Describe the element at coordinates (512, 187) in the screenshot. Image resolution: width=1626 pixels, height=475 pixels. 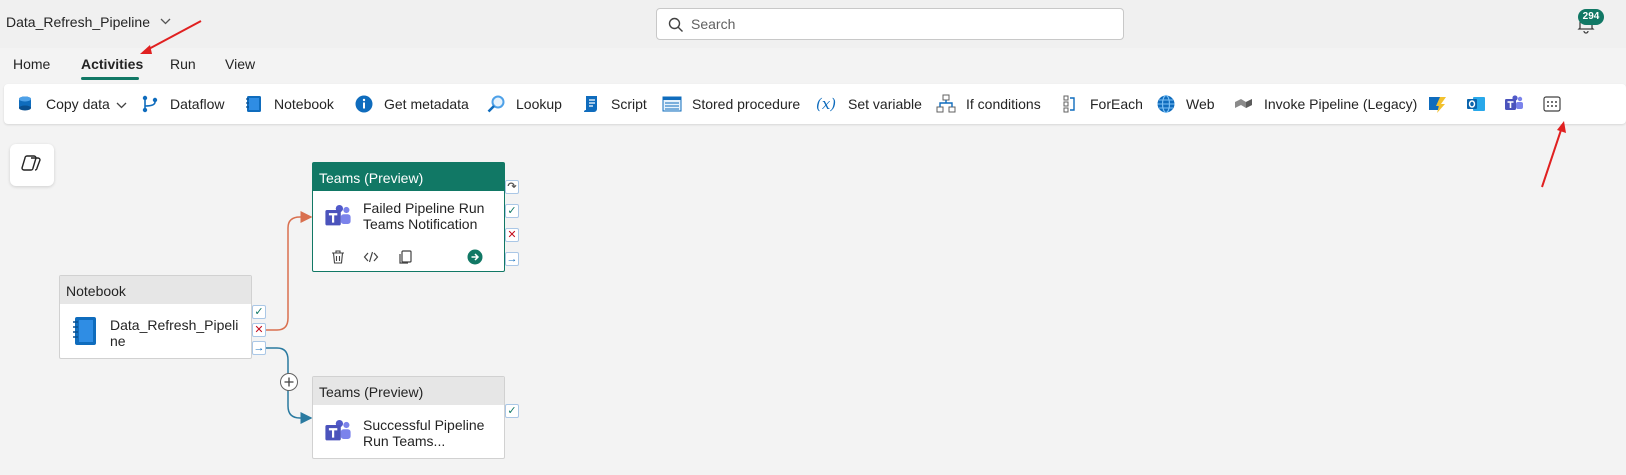
I see `on-skip-port: ↷` at that location.